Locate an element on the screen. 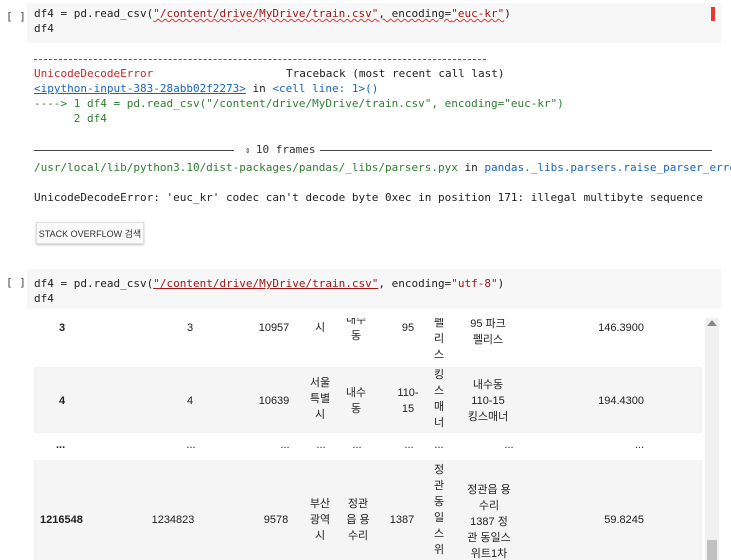 Image resolution: width=731 pixels, height=560 pixels. table-cell: 1387 is located at coordinates (402, 520).